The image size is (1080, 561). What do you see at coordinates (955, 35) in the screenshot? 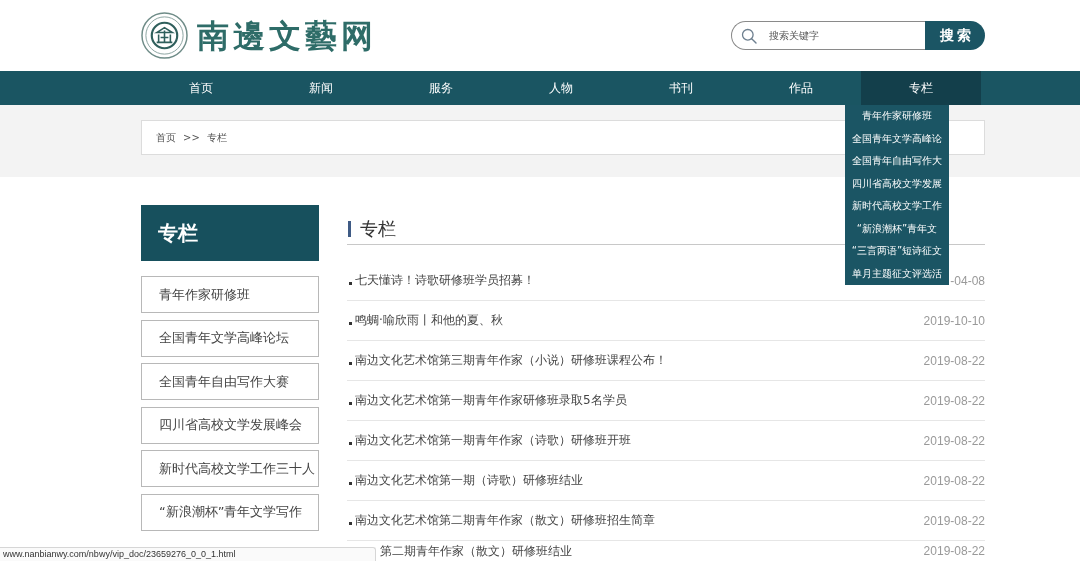
I see `search-button: 搜索` at bounding box center [955, 35].